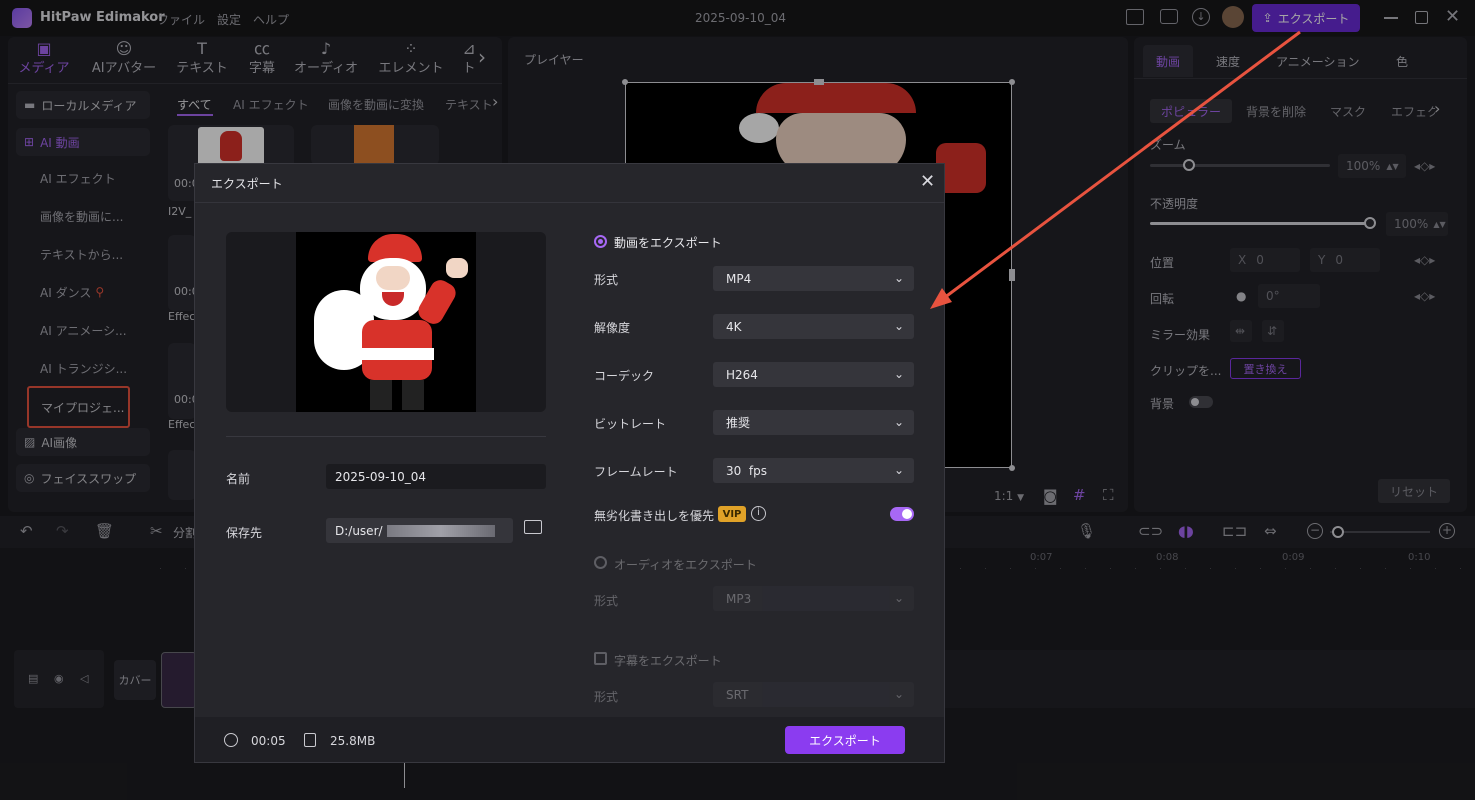 This screenshot has height=800, width=1475. What do you see at coordinates (941, 298) in the screenshot?
I see `annotation-arrow-head` at bounding box center [941, 298].